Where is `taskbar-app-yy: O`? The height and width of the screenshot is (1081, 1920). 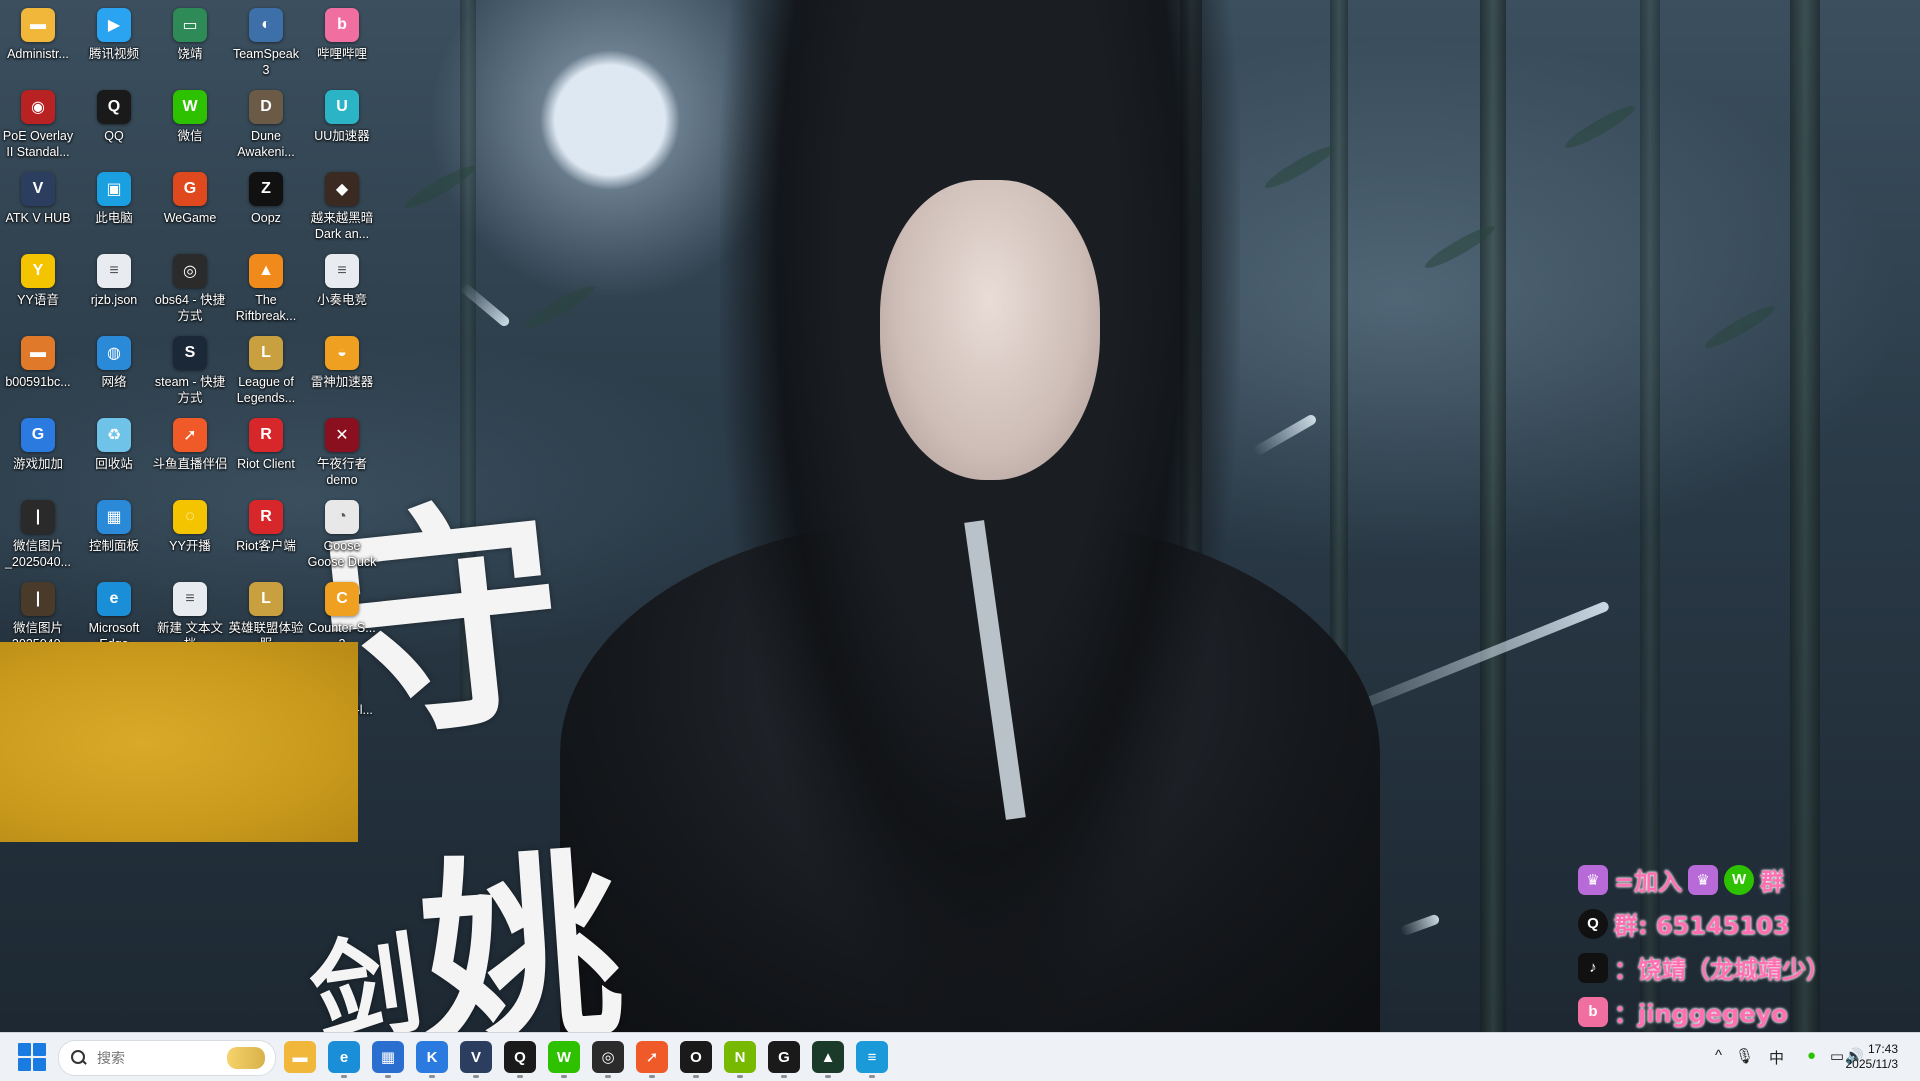 taskbar-app-yy: O is located at coordinates (696, 1059).